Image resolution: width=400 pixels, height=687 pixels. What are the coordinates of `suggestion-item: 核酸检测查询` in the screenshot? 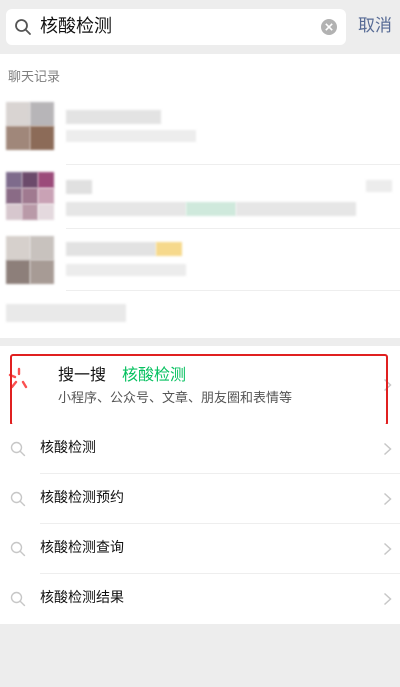 It's located at (200, 549).